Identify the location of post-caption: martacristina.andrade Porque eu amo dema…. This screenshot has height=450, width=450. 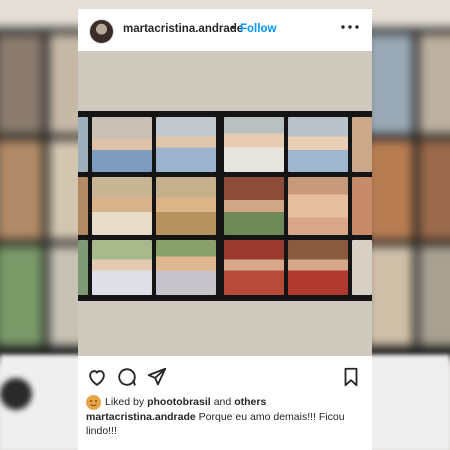
(225, 424).